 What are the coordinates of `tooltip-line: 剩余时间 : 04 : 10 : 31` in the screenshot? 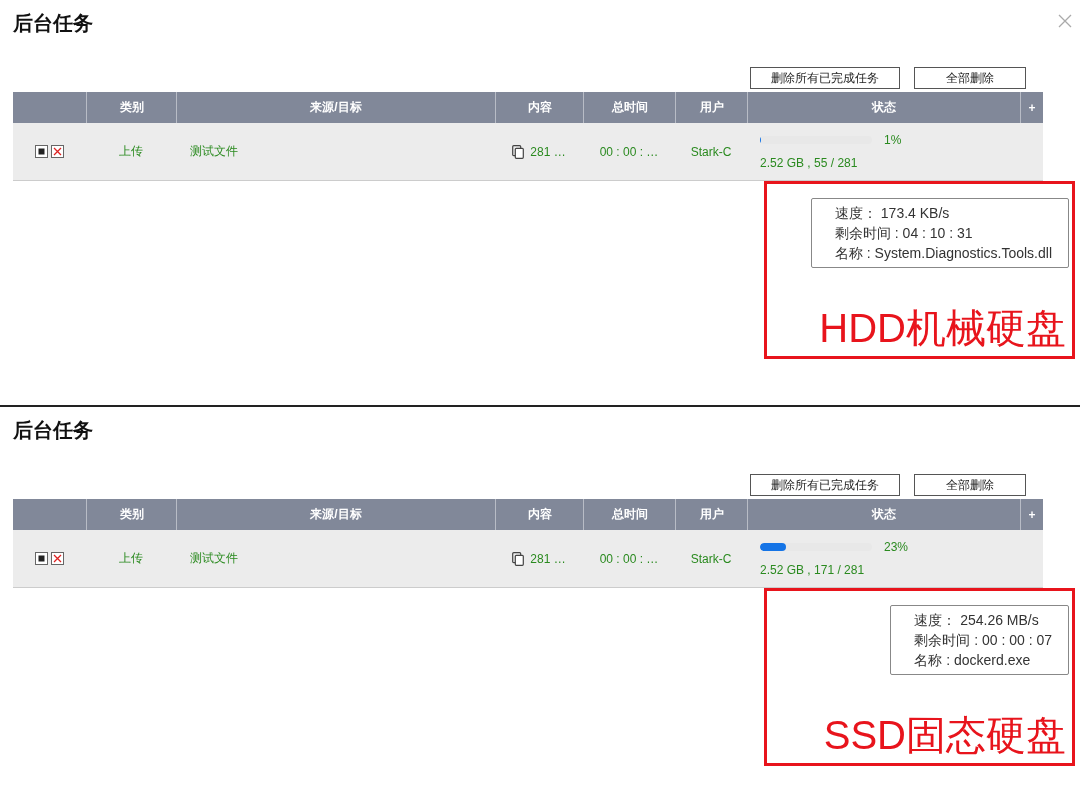 It's located at (904, 233).